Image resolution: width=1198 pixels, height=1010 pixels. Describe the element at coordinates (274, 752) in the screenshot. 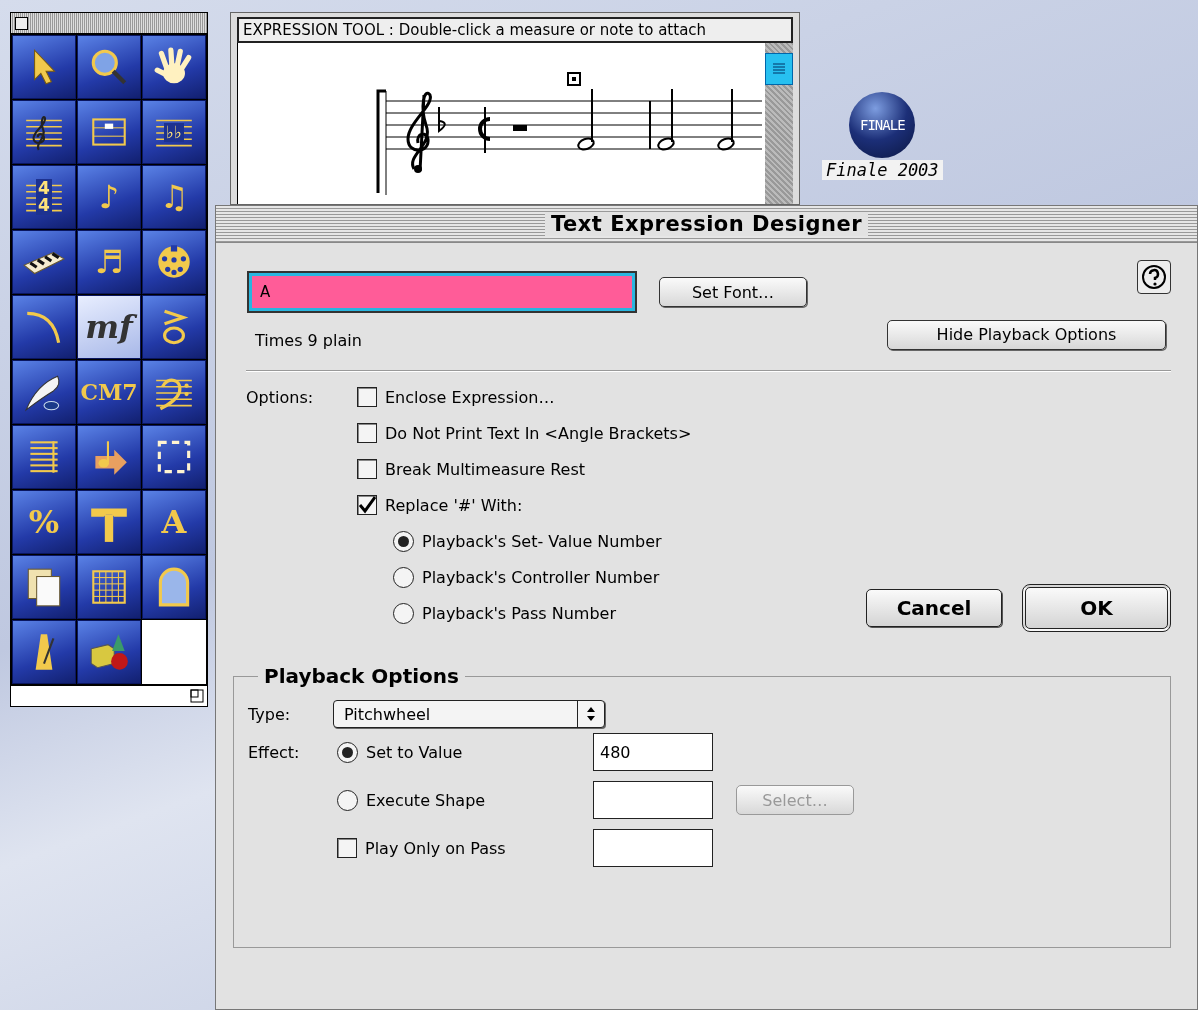

I see `effect-label: Effect:` at that location.